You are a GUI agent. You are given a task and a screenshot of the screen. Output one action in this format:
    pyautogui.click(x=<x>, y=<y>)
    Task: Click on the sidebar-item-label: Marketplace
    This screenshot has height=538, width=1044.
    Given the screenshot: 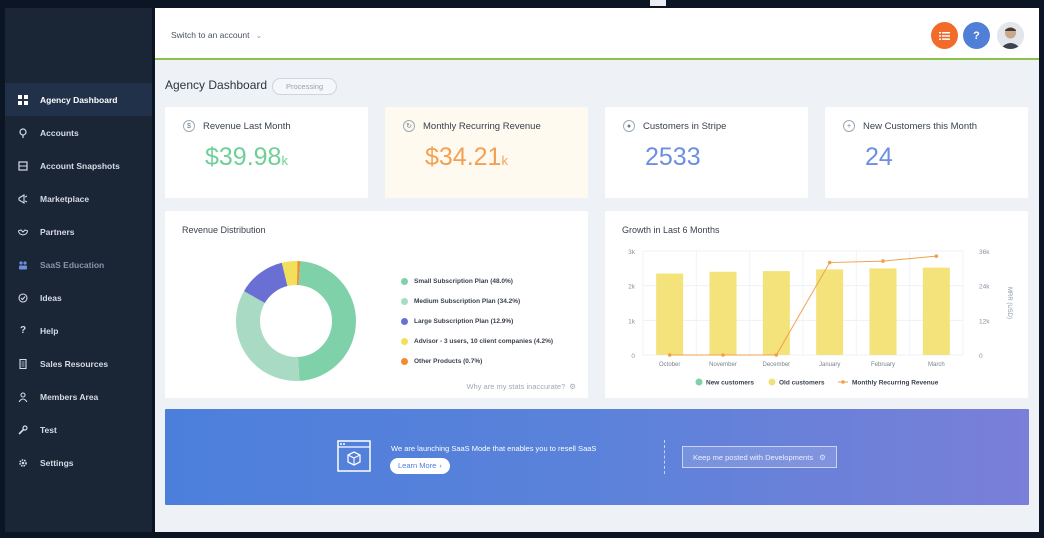 What is the action you would take?
    pyautogui.click(x=65, y=198)
    